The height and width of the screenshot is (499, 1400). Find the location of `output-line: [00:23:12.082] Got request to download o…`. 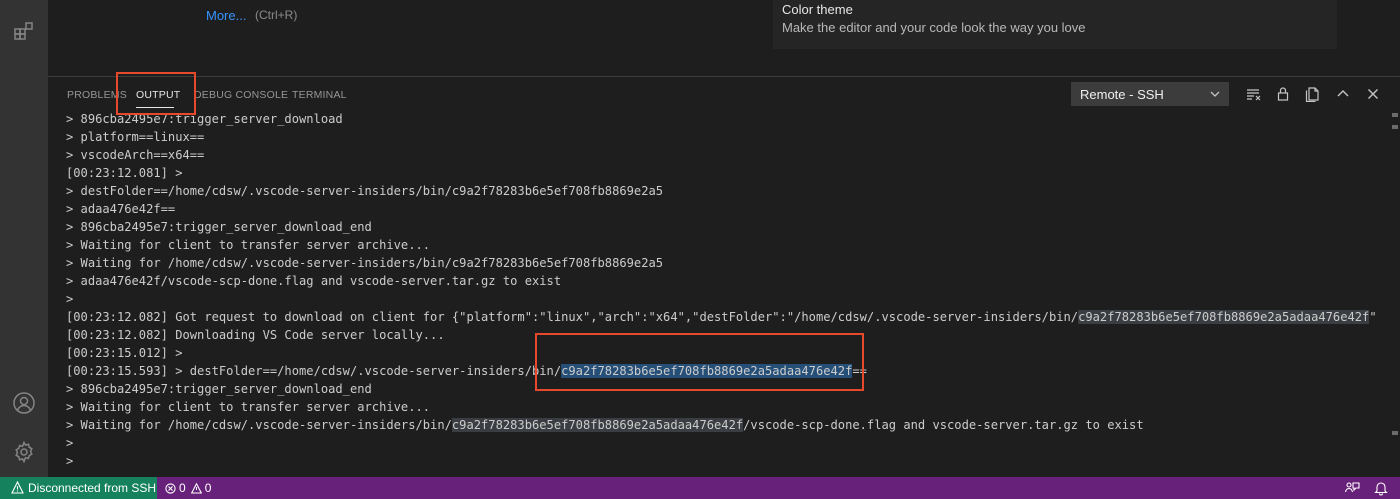

output-line: [00:23:12.082] Got request to download o… is located at coordinates (721, 317).